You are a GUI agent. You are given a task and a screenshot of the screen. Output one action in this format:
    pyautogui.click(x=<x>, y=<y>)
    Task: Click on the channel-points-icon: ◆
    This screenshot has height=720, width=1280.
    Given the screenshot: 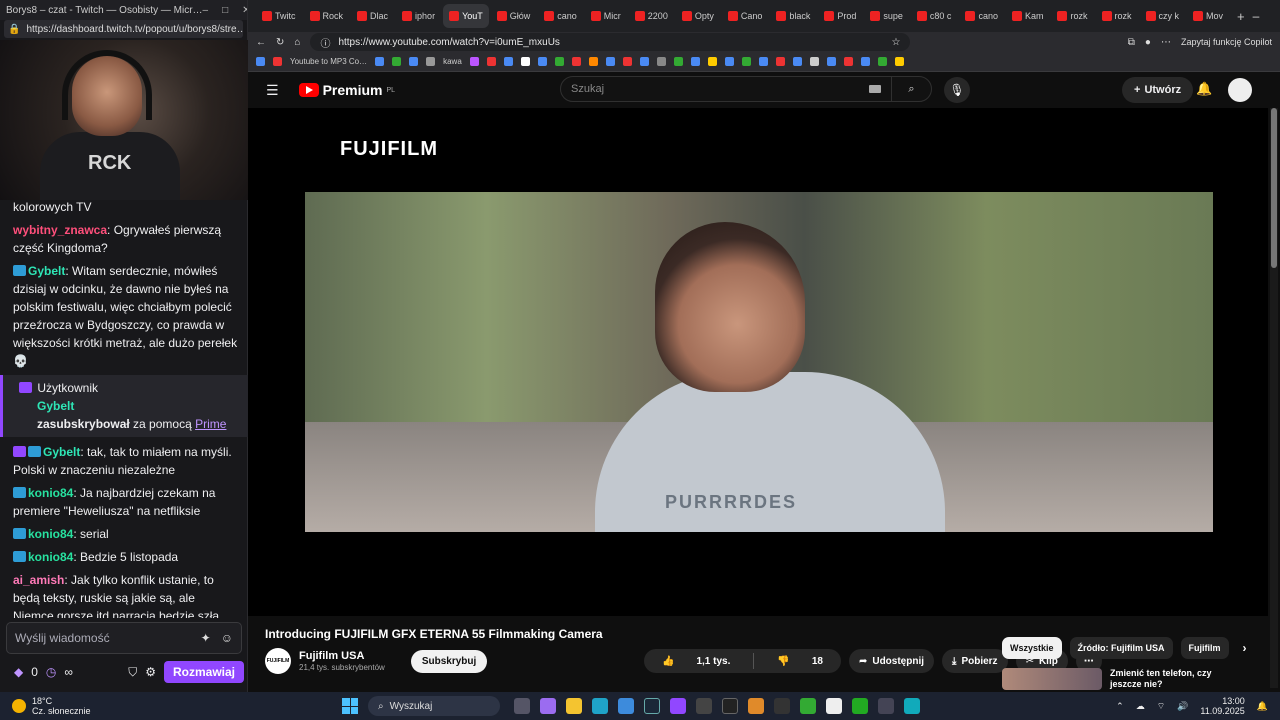 What is the action you would take?
    pyautogui.click(x=18, y=672)
    